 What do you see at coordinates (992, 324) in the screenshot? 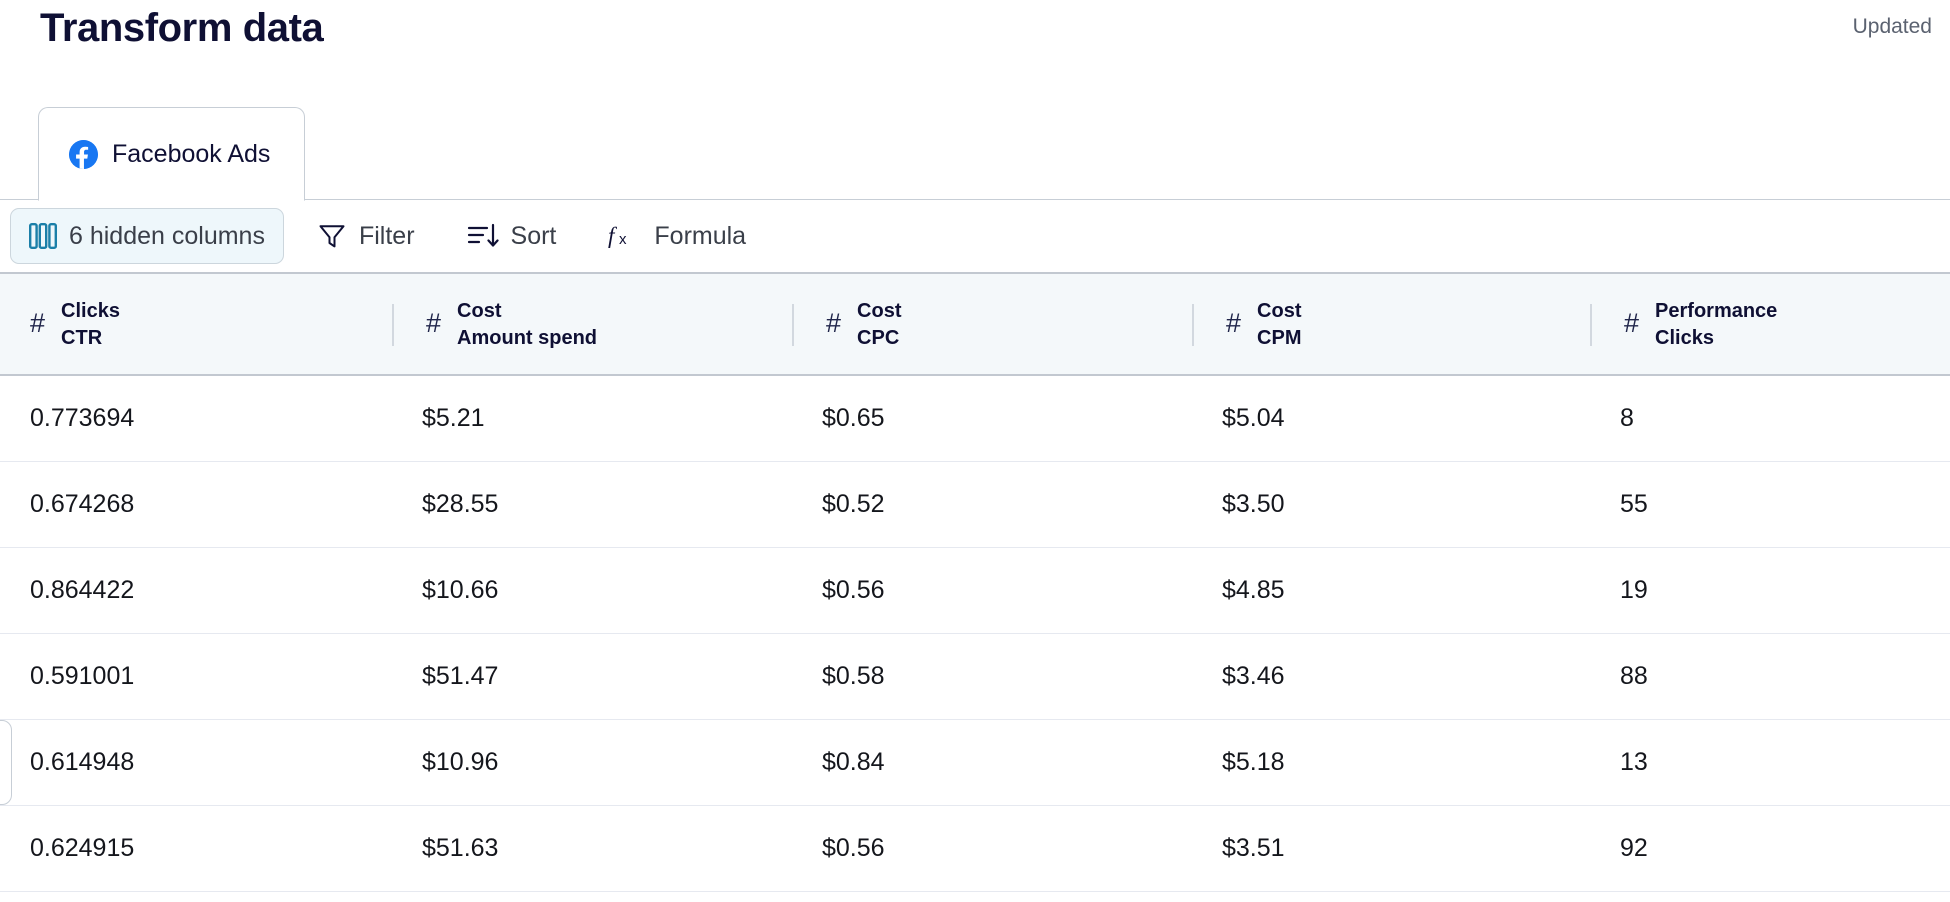
I see `column-header-cost-cpc: # Cost CPC` at bounding box center [992, 324].